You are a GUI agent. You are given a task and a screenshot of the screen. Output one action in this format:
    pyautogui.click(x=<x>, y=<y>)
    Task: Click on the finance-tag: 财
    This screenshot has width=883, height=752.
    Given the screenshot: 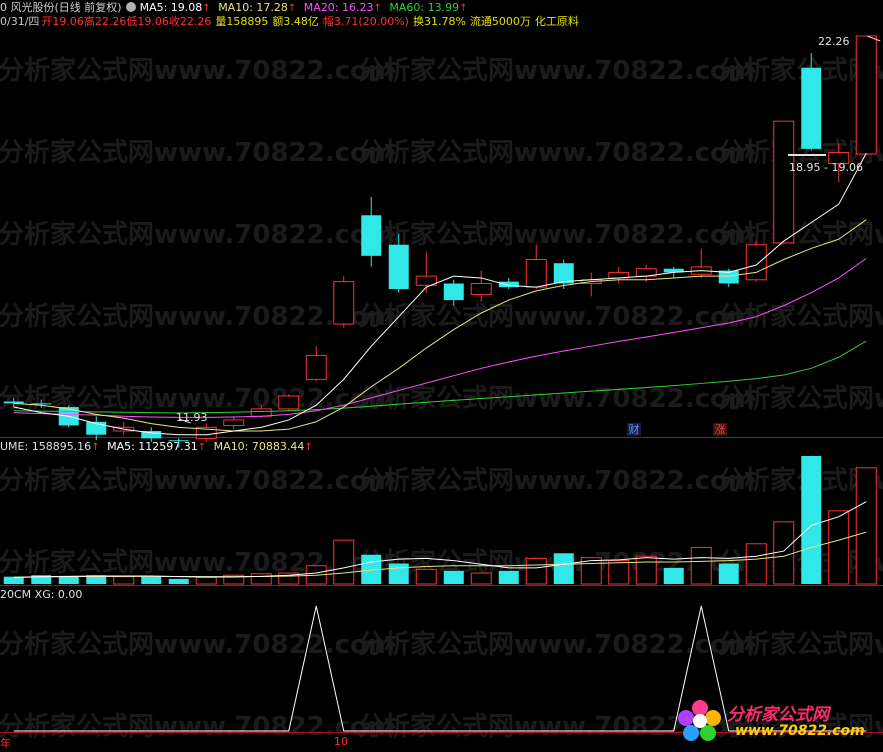 What is the action you would take?
    pyautogui.click(x=634, y=429)
    